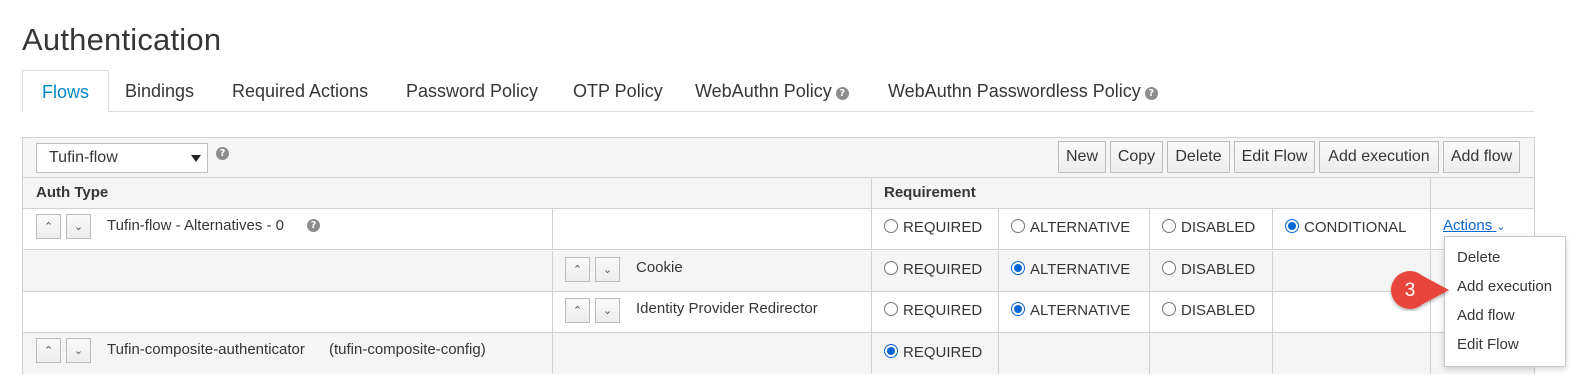 This screenshot has width=1589, height=390. Describe the element at coordinates (1014, 91) in the screenshot. I see `tab-label: WebAuthn Passwordless Policy` at that location.